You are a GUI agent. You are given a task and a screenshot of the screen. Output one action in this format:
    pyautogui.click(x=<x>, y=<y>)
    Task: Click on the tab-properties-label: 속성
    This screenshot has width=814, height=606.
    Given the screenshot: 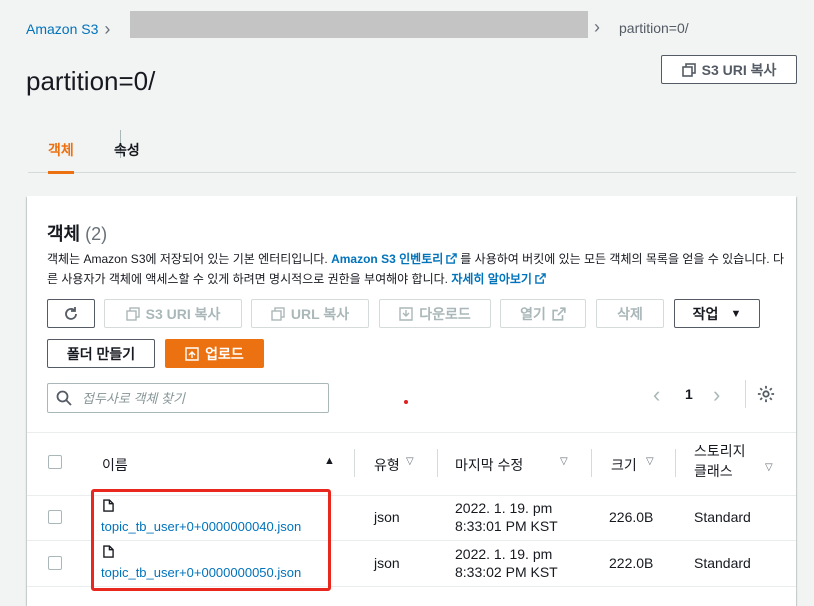 What is the action you would take?
    pyautogui.click(x=127, y=150)
    